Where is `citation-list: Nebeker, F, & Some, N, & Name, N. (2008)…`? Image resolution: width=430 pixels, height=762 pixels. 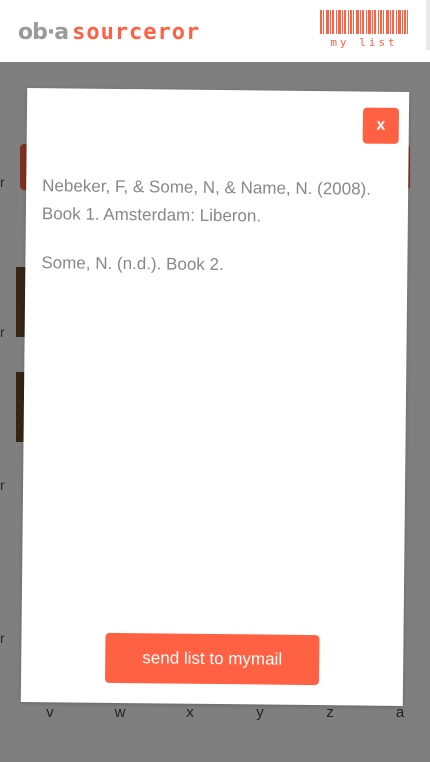 citation-list: Nebeker, F, & Some, N, & Name, N. (2008)… is located at coordinates (211, 237).